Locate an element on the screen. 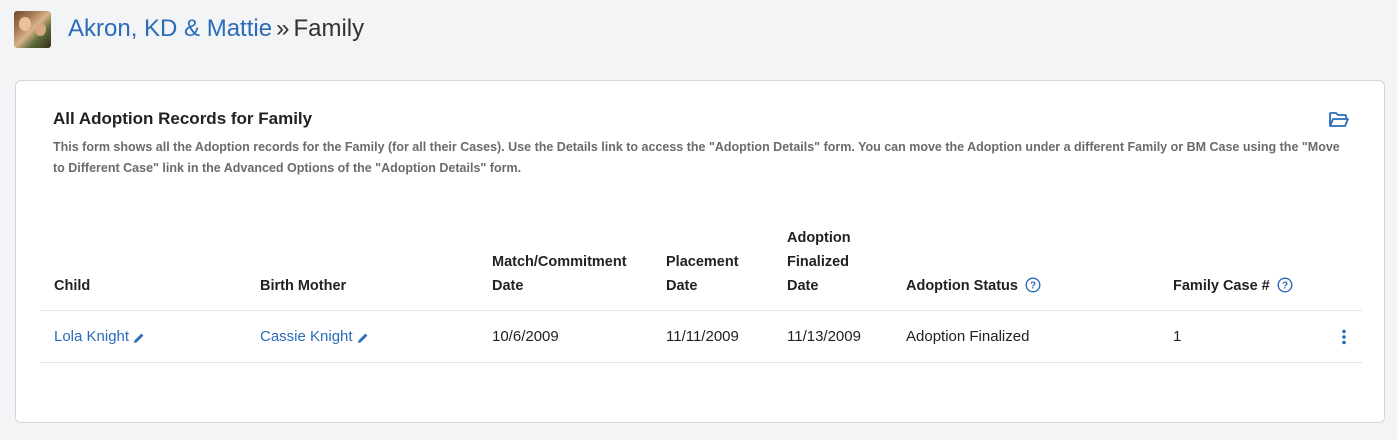 Image resolution: width=1397 pixels, height=440 pixels. cell-birth-mother: Cassie Knight is located at coordinates (362, 336).